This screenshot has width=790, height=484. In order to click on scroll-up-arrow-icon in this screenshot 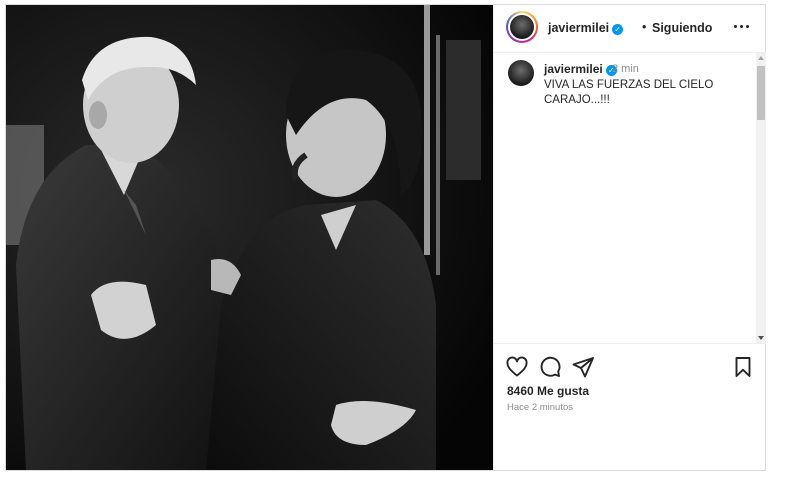, I will do `click(761, 58)`.